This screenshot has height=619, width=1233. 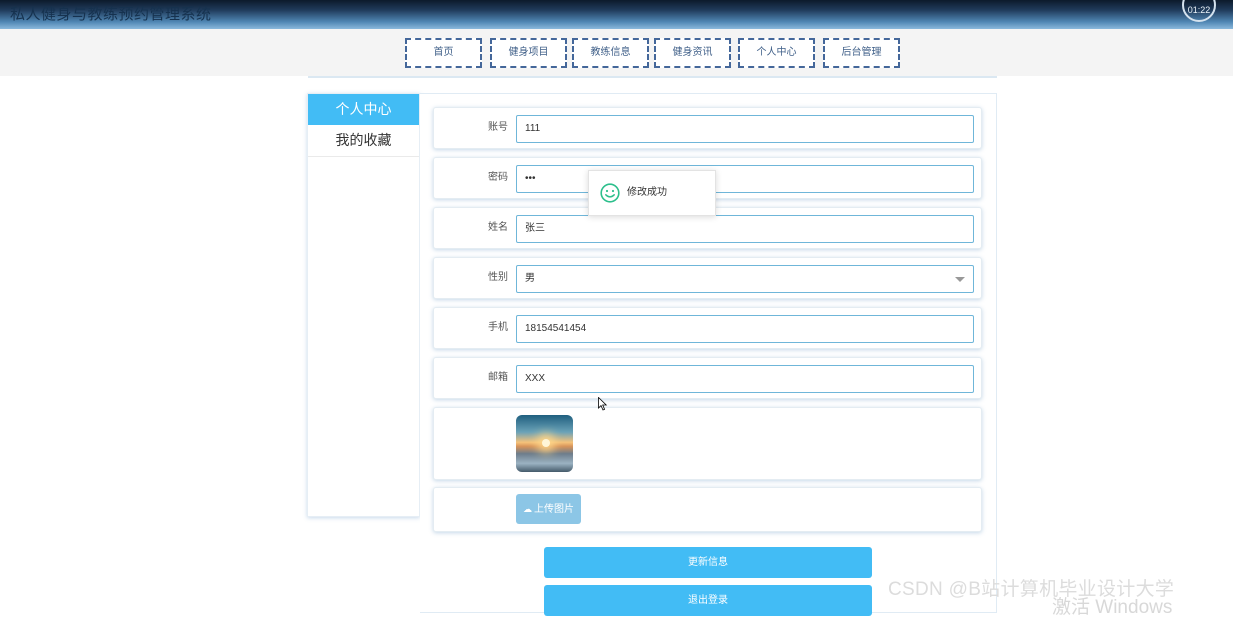 I want to click on nav-item-home: 首页, so click(x=443, y=53).